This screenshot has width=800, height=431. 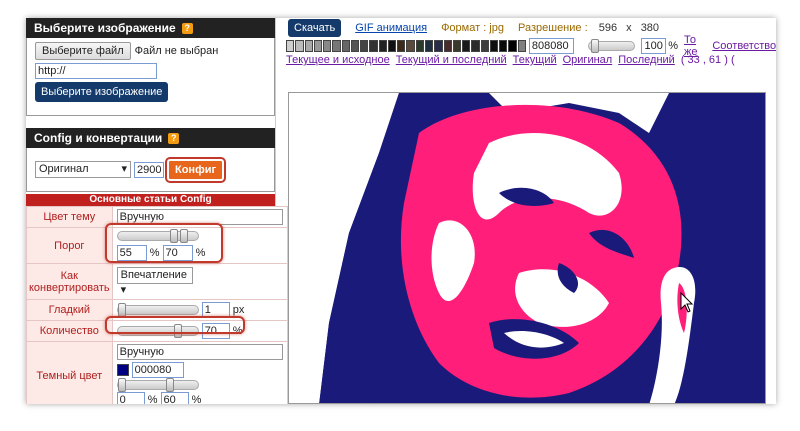 What do you see at coordinates (315, 28) in the screenshot?
I see `download-button: Скачать` at bounding box center [315, 28].